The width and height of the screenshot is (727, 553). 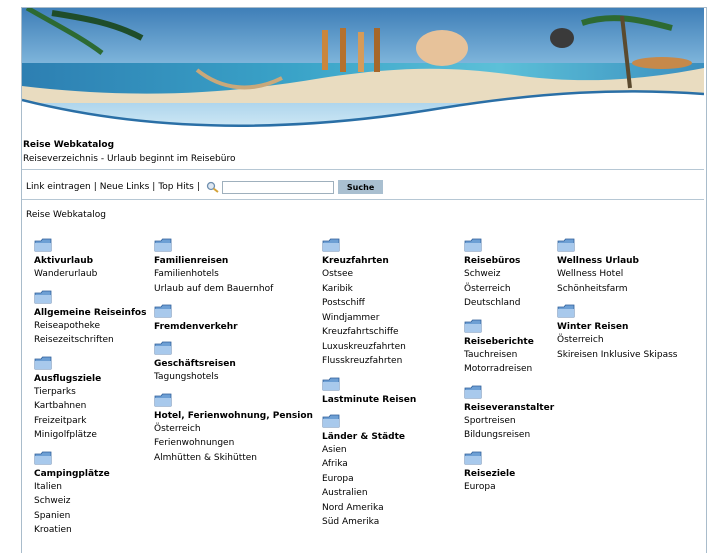 What do you see at coordinates (233, 443) in the screenshot?
I see `subcategory-link: Ferienwohnungen` at bounding box center [233, 443].